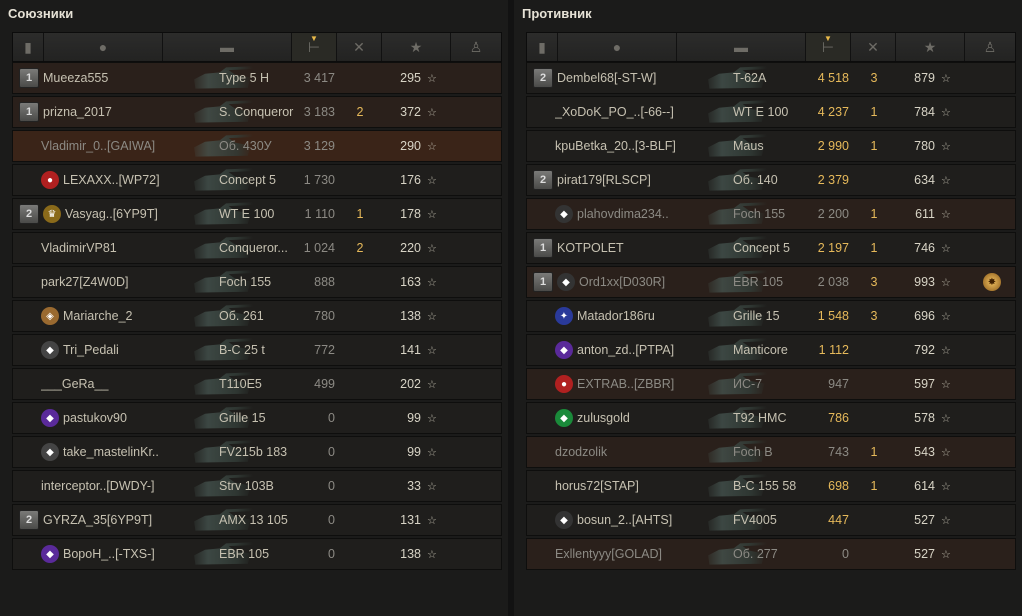 This screenshot has height=616, width=1022. What do you see at coordinates (608, 554) in the screenshot?
I see `player-name: Exllentyyy[GOLAD]` at bounding box center [608, 554].